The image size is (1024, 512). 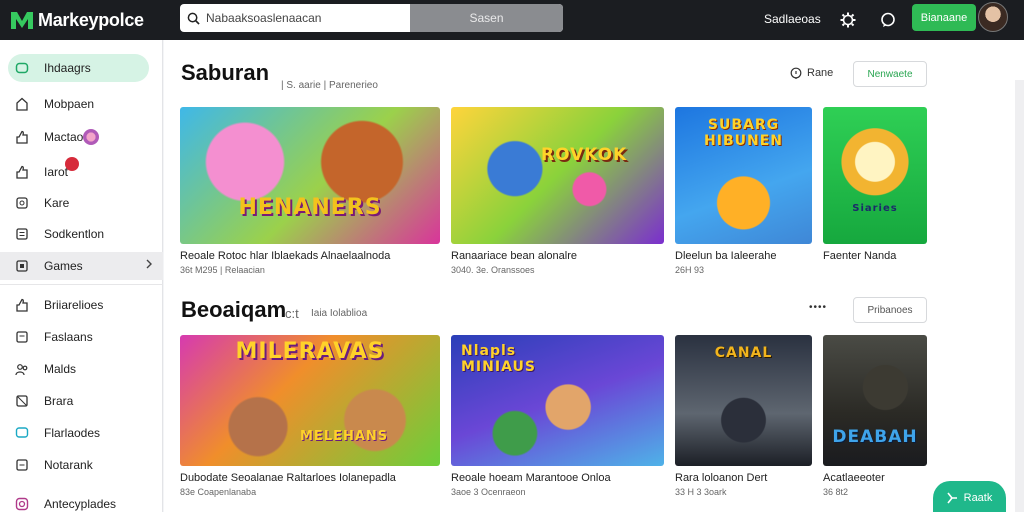 What do you see at coordinates (890, 310) in the screenshot?
I see `section-action-button: Pribanoes` at bounding box center [890, 310].